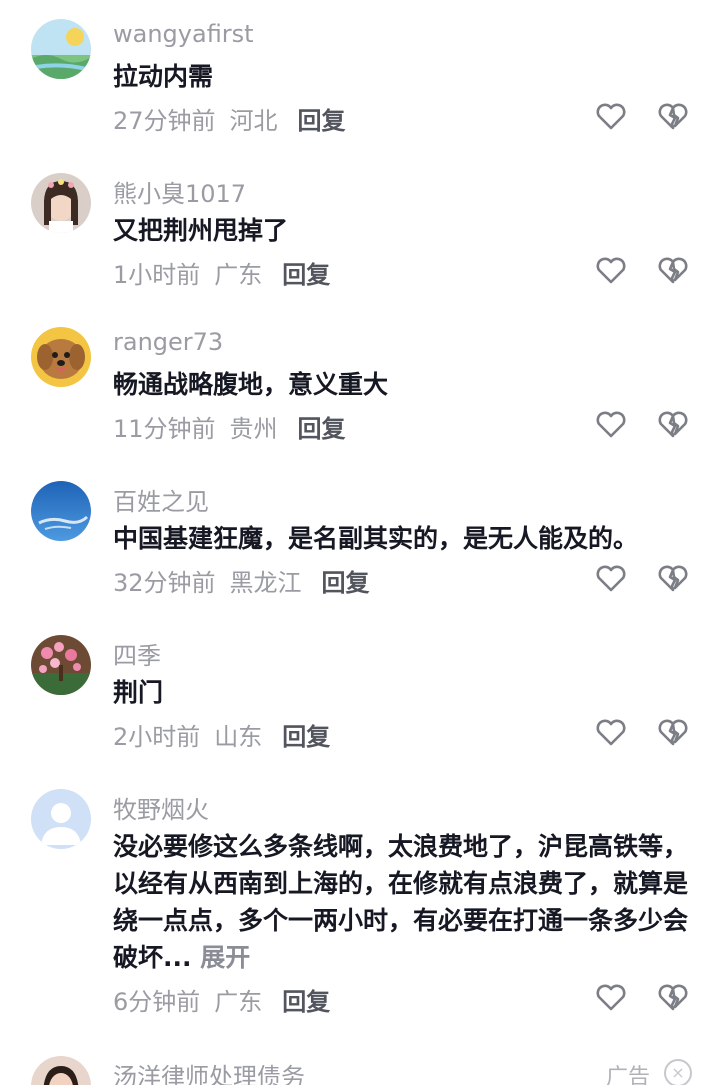 Image resolution: width=720 pixels, height=1085 pixels. Describe the element at coordinates (164, 121) in the screenshot. I see `comment-time: 27分钟前` at that location.